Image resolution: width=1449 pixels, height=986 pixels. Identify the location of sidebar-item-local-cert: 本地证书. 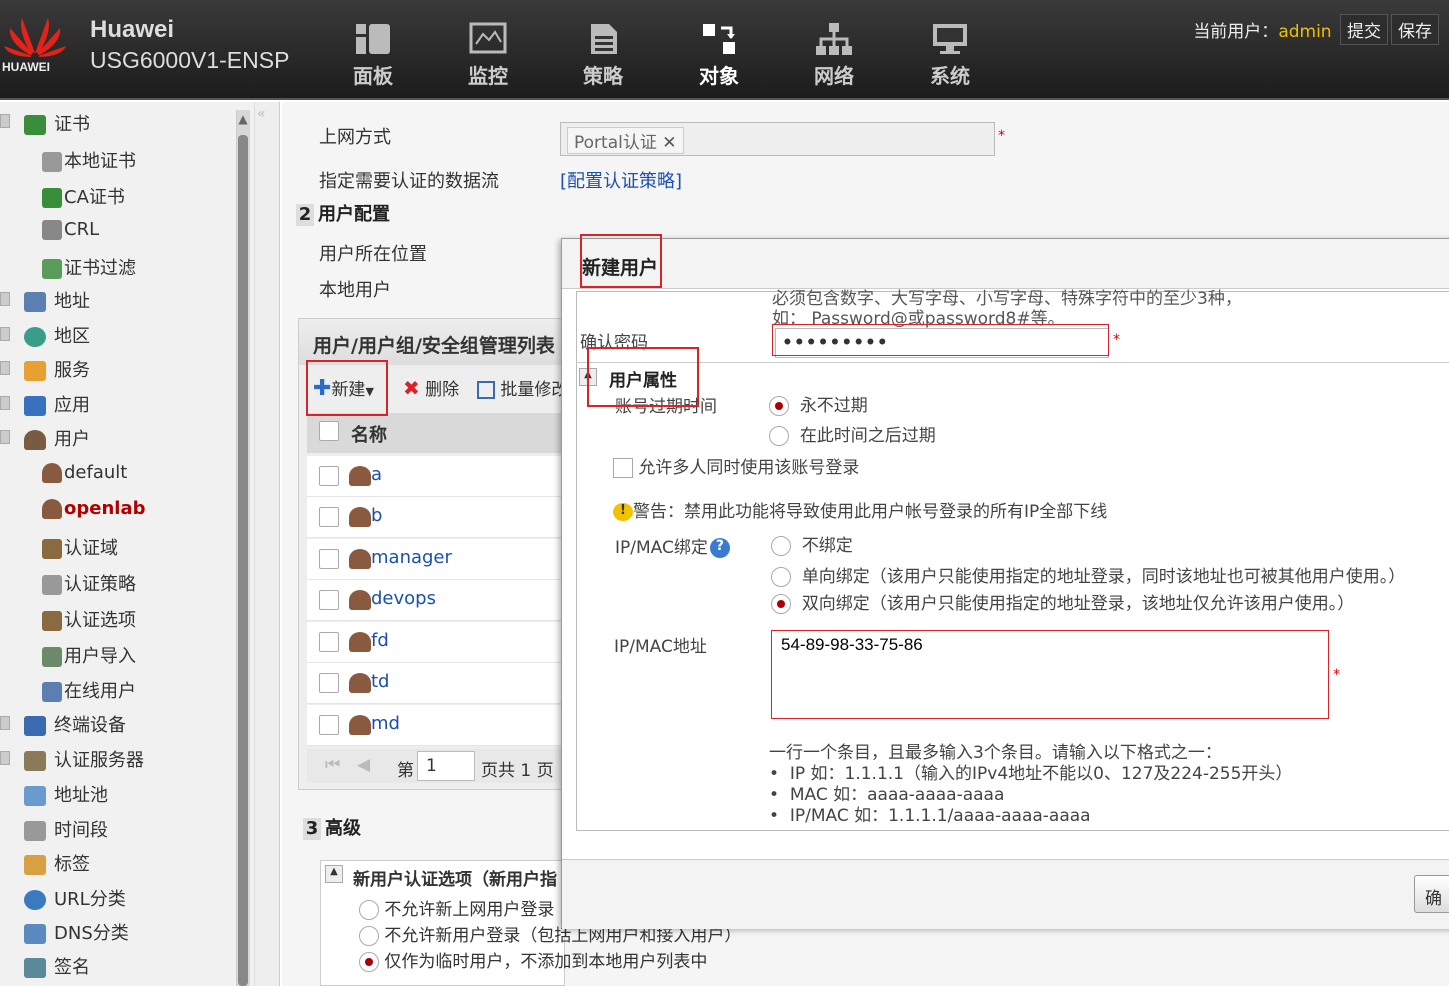
(89, 160).